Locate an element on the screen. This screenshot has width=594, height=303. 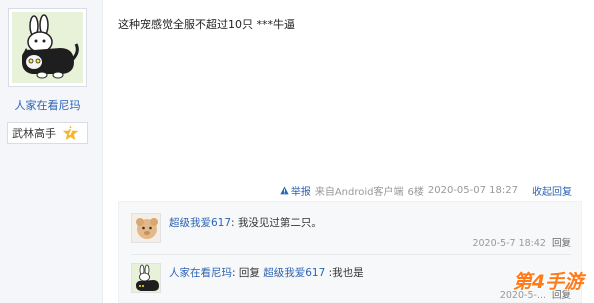
post-datetime: 2020-05-07 18:27 is located at coordinates (472, 190).